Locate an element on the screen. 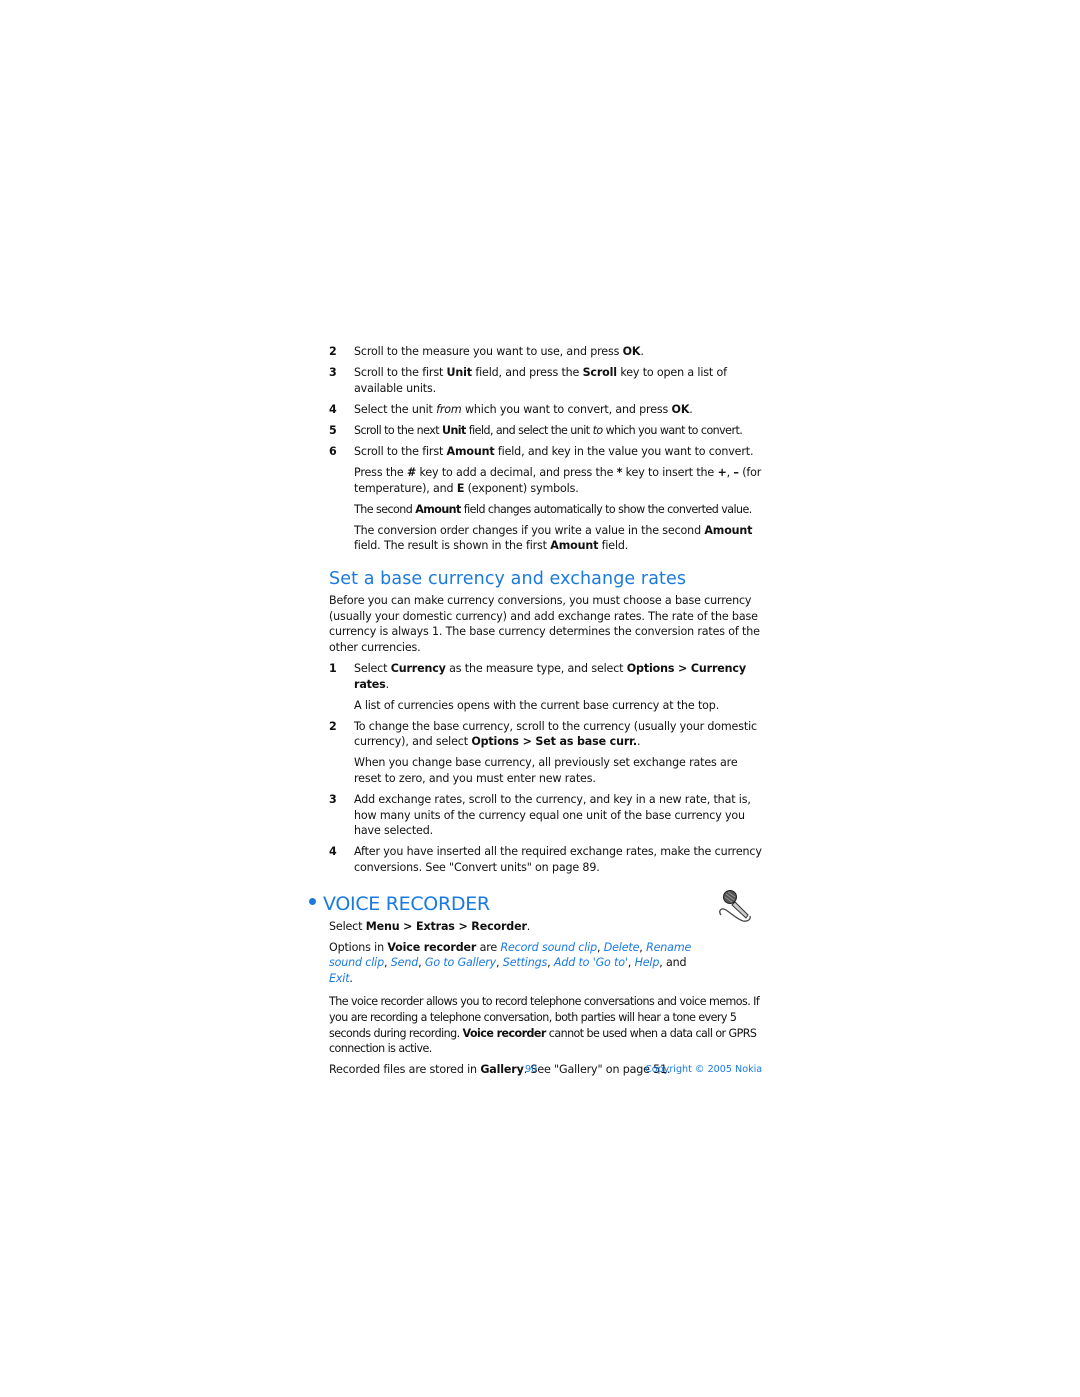  menu-option-text: Add to 'Go to' is located at coordinates (590, 963).